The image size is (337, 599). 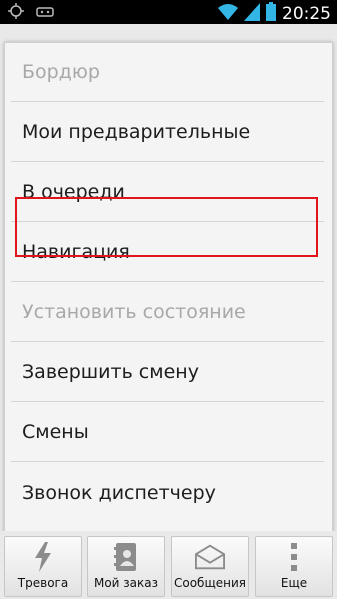 I want to click on messages-button: Сообщения, so click(x=210, y=566).